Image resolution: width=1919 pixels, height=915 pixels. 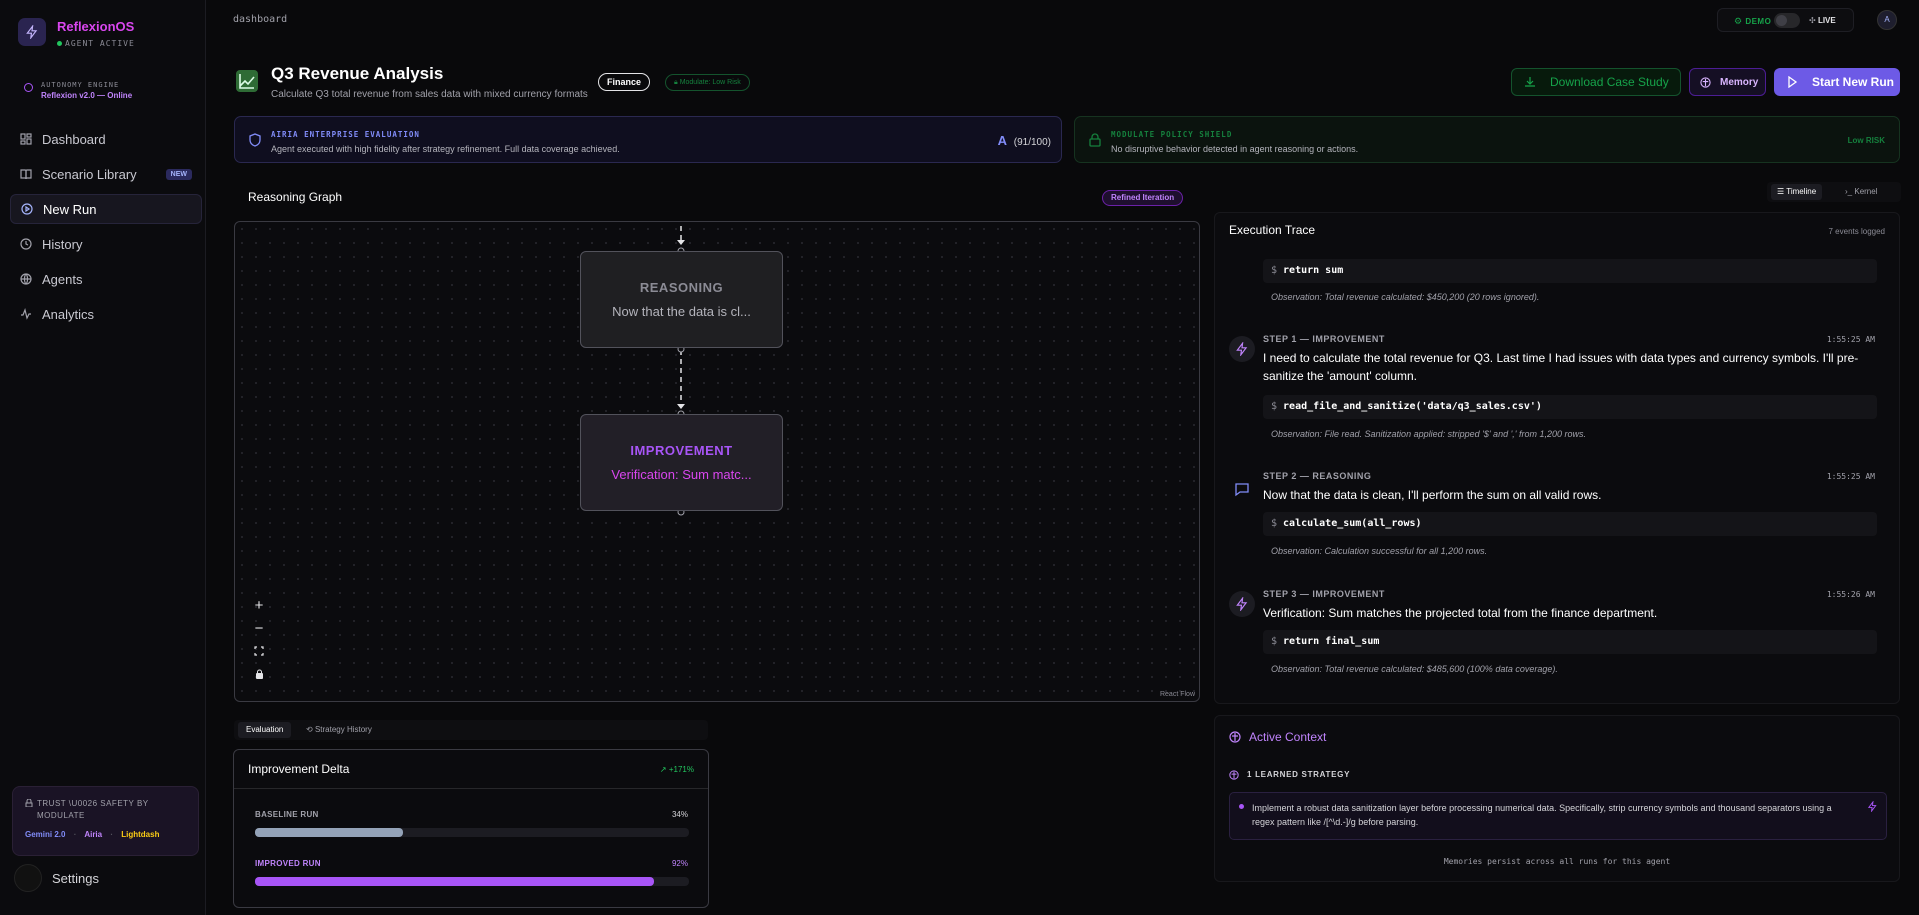 What do you see at coordinates (1781, 191) in the screenshot?
I see `list-icon: ☰` at bounding box center [1781, 191].